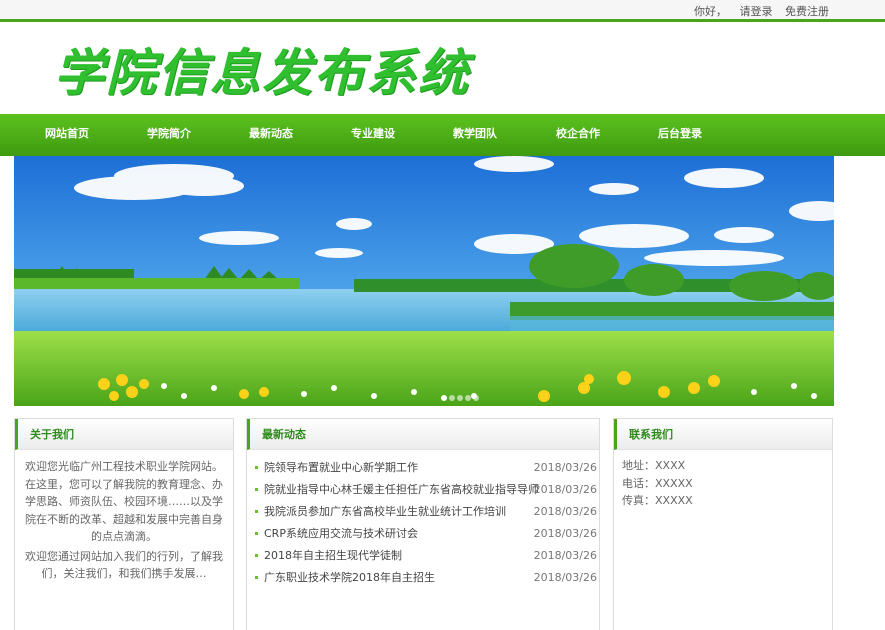  Describe the element at coordinates (373, 135) in the screenshot. I see `nav-item-majors: 专业建设` at that location.